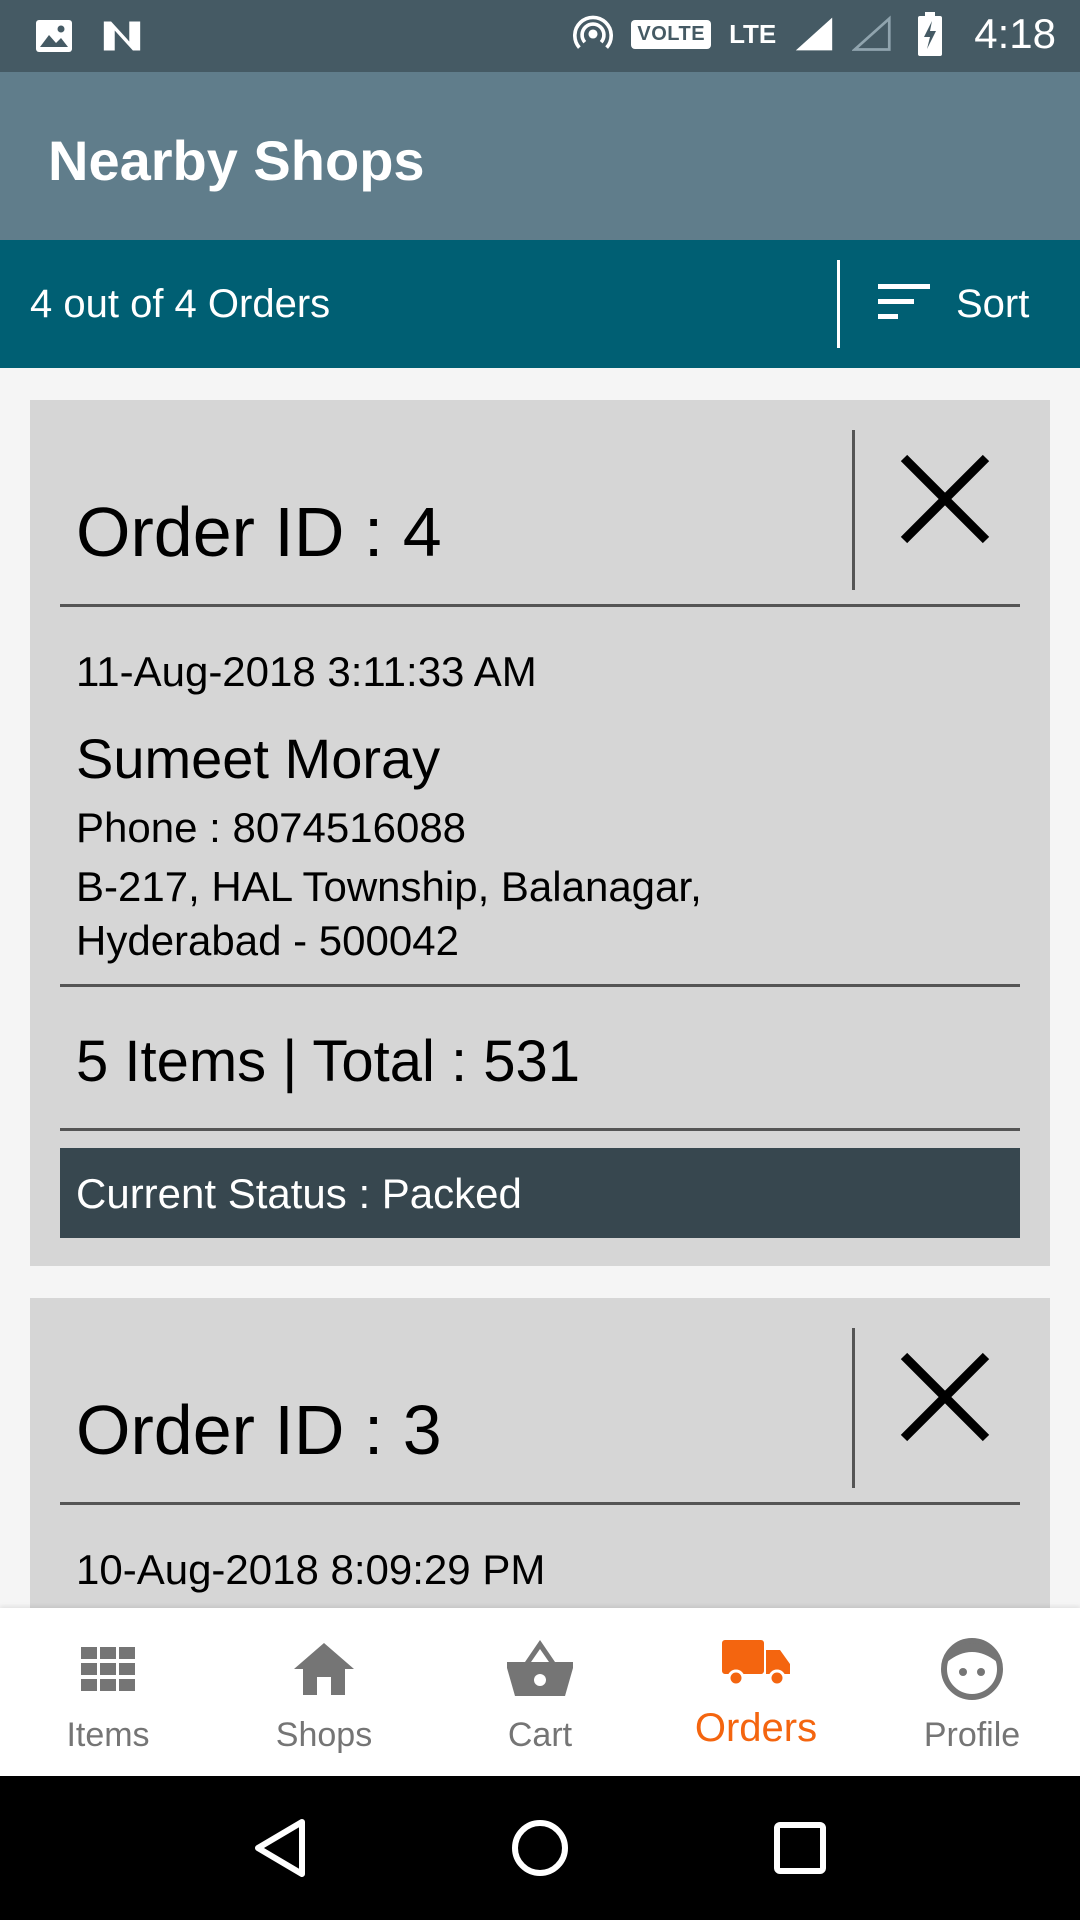 The height and width of the screenshot is (1920, 1080). I want to click on sort-button: Sort, so click(971, 304).